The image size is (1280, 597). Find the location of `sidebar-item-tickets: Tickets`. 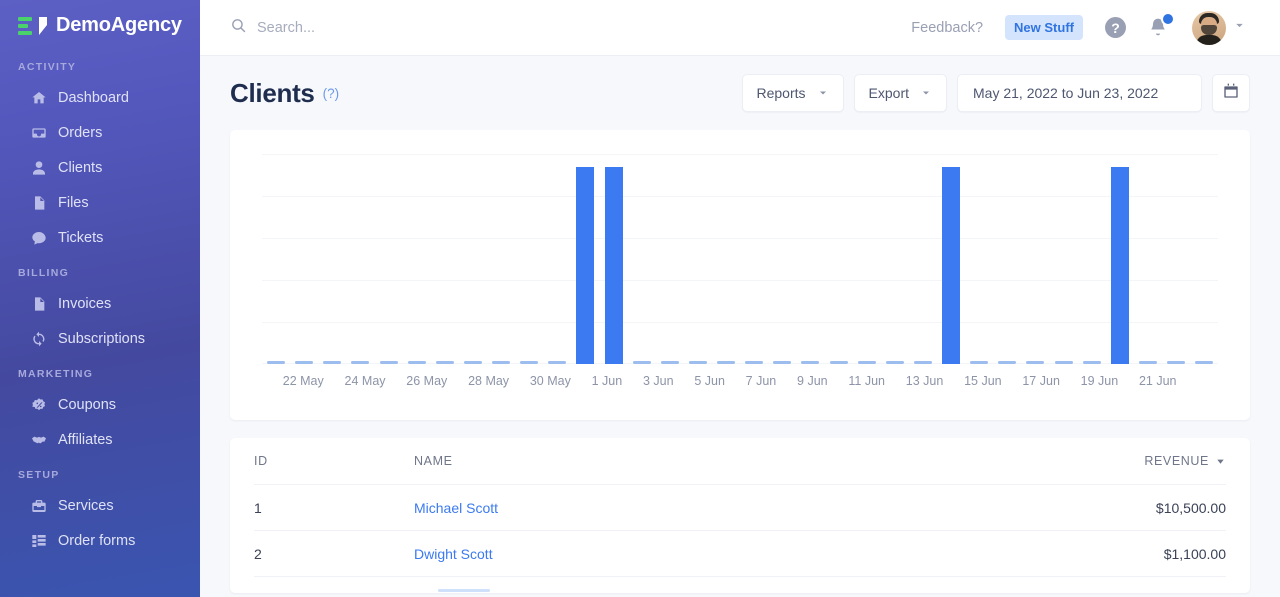

sidebar-item-tickets: Tickets is located at coordinates (100, 237).